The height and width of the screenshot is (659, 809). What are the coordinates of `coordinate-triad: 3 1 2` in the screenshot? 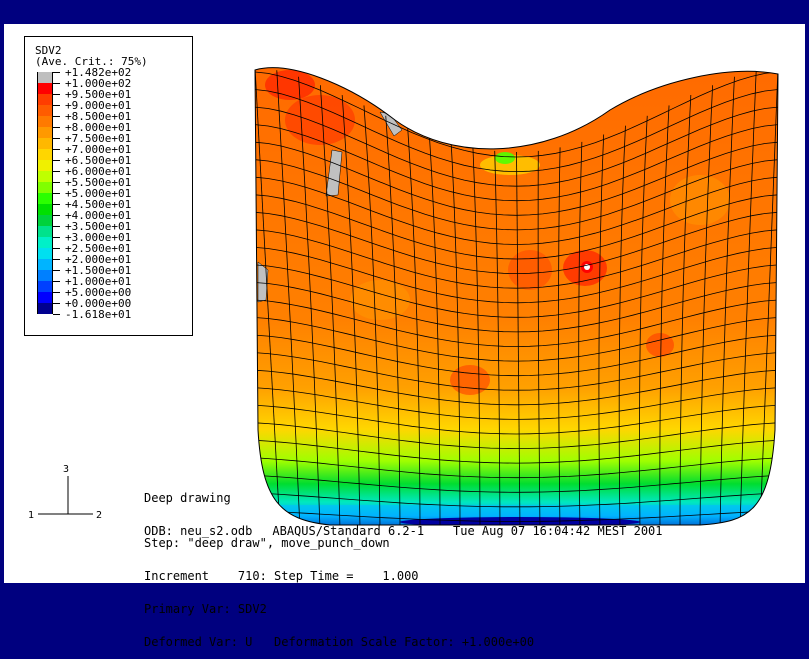 It's located at (65, 492).